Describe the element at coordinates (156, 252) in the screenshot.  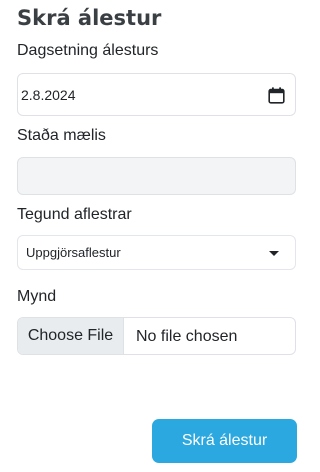
I see `reading-type-select: Uppgjörsaflestur` at that location.